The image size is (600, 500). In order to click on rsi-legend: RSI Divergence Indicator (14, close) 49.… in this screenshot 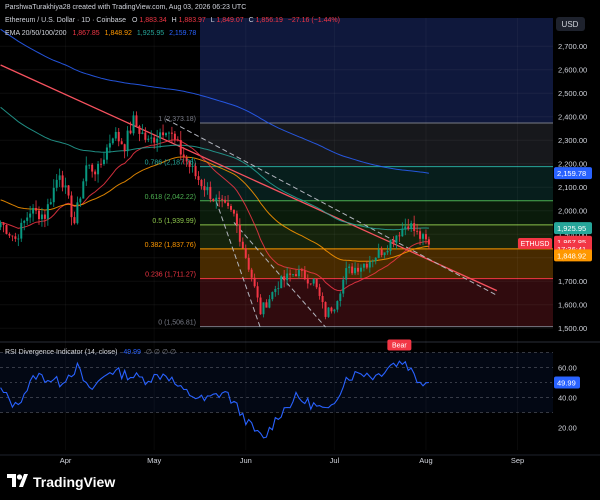, I will do `click(90, 352)`.